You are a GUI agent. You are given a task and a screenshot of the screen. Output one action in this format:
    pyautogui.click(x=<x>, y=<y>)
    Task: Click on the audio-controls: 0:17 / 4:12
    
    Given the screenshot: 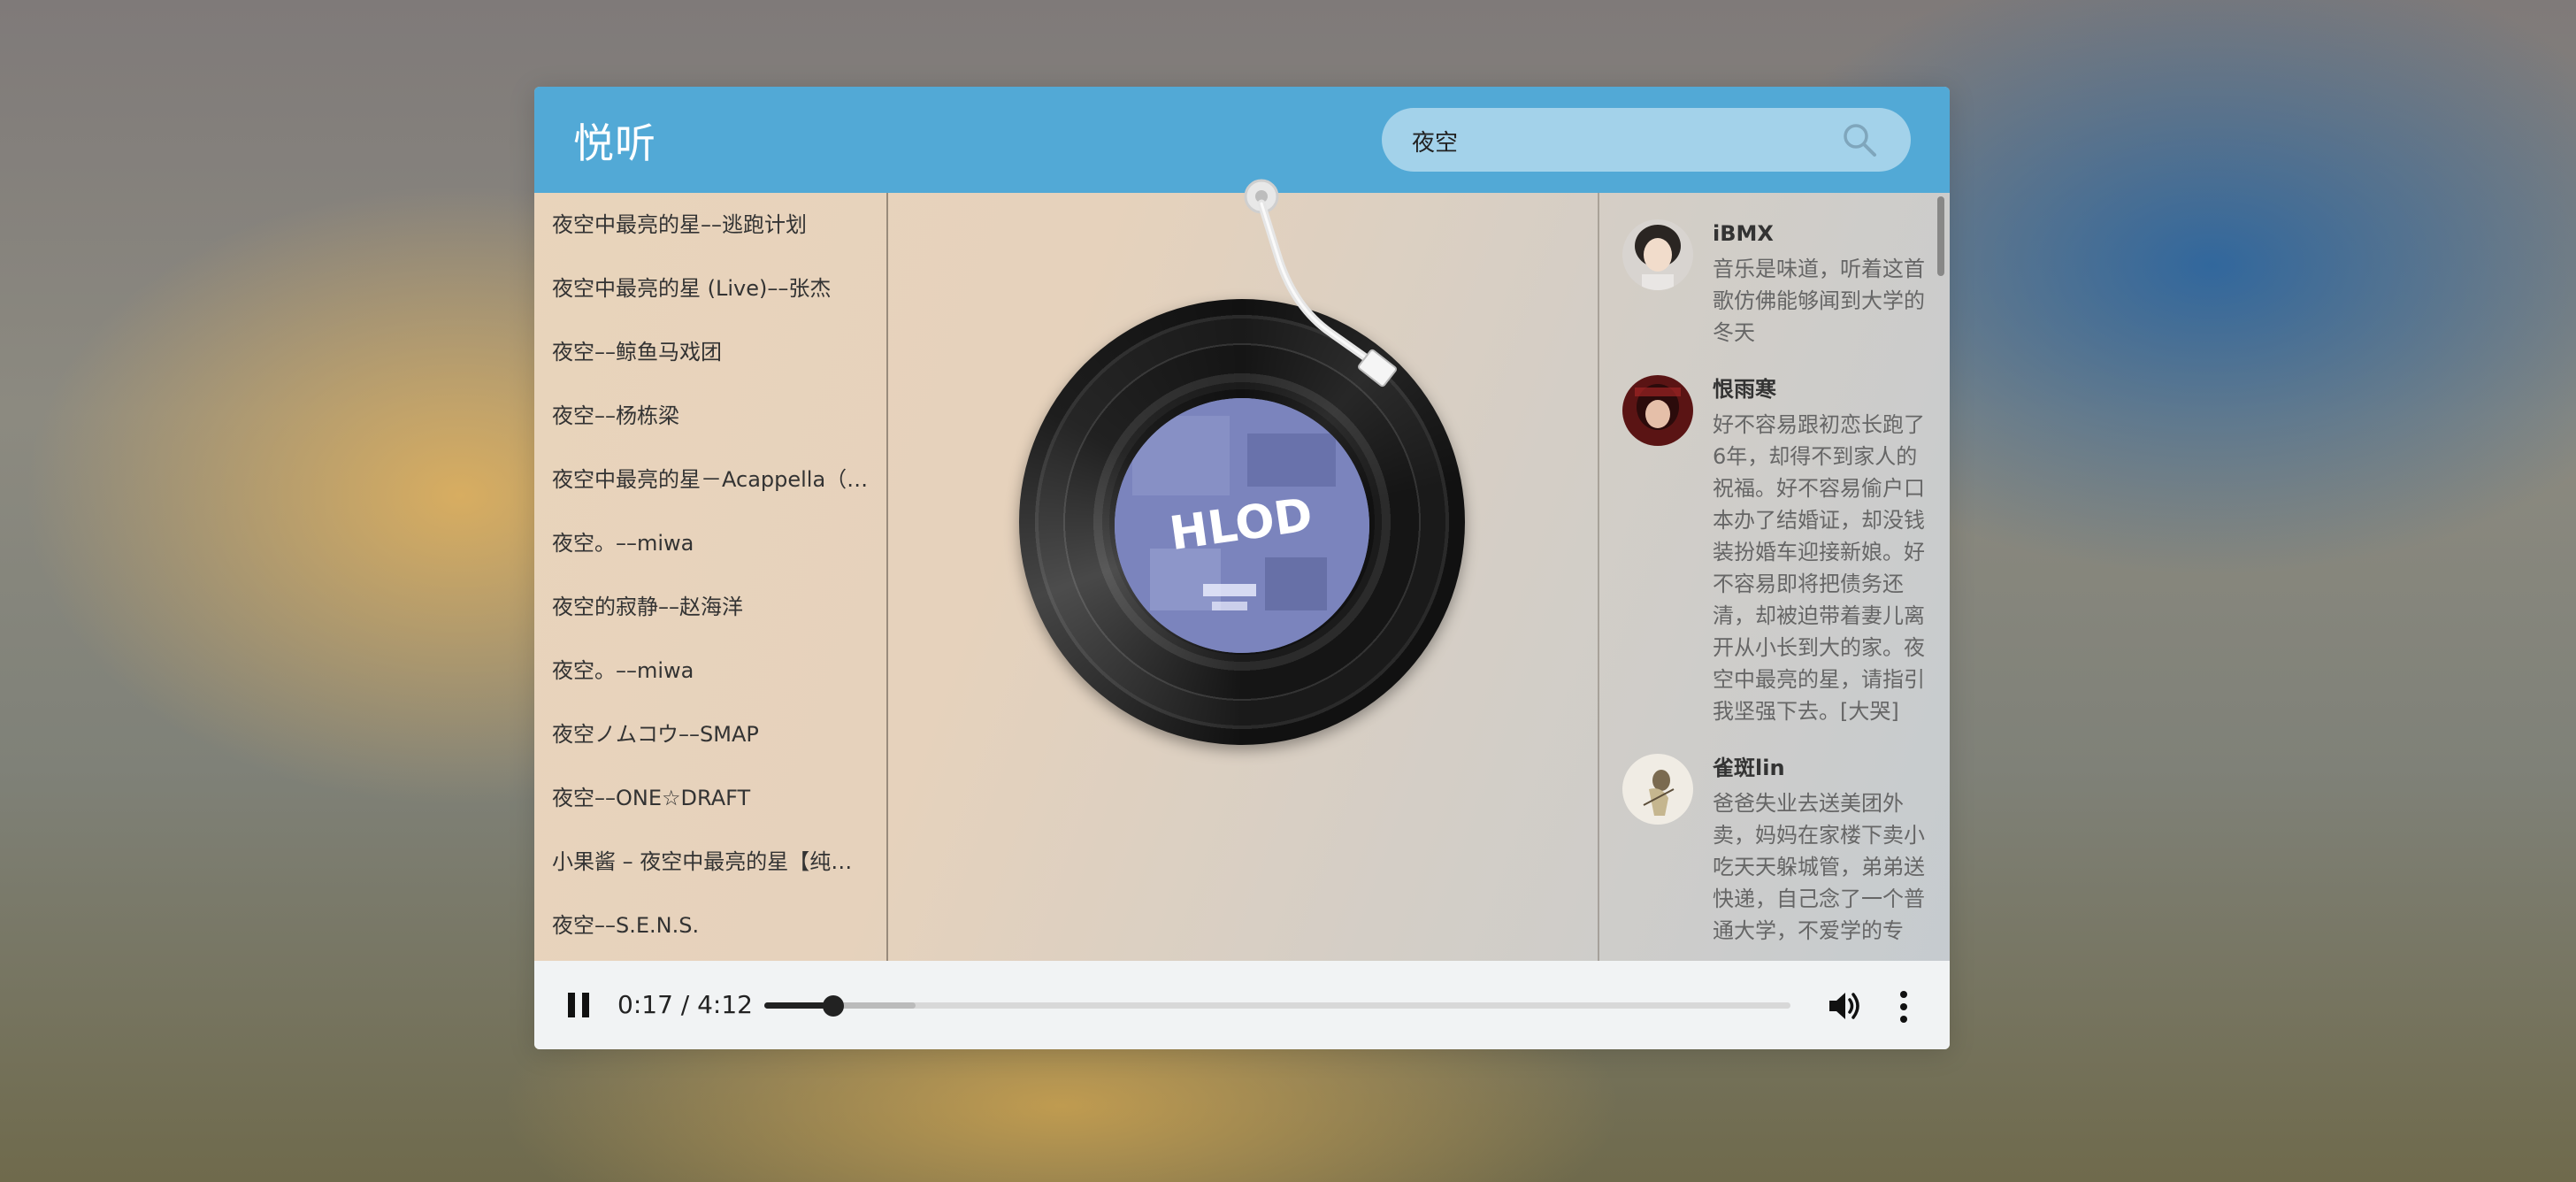 What is the action you would take?
    pyautogui.click(x=1242, y=1005)
    